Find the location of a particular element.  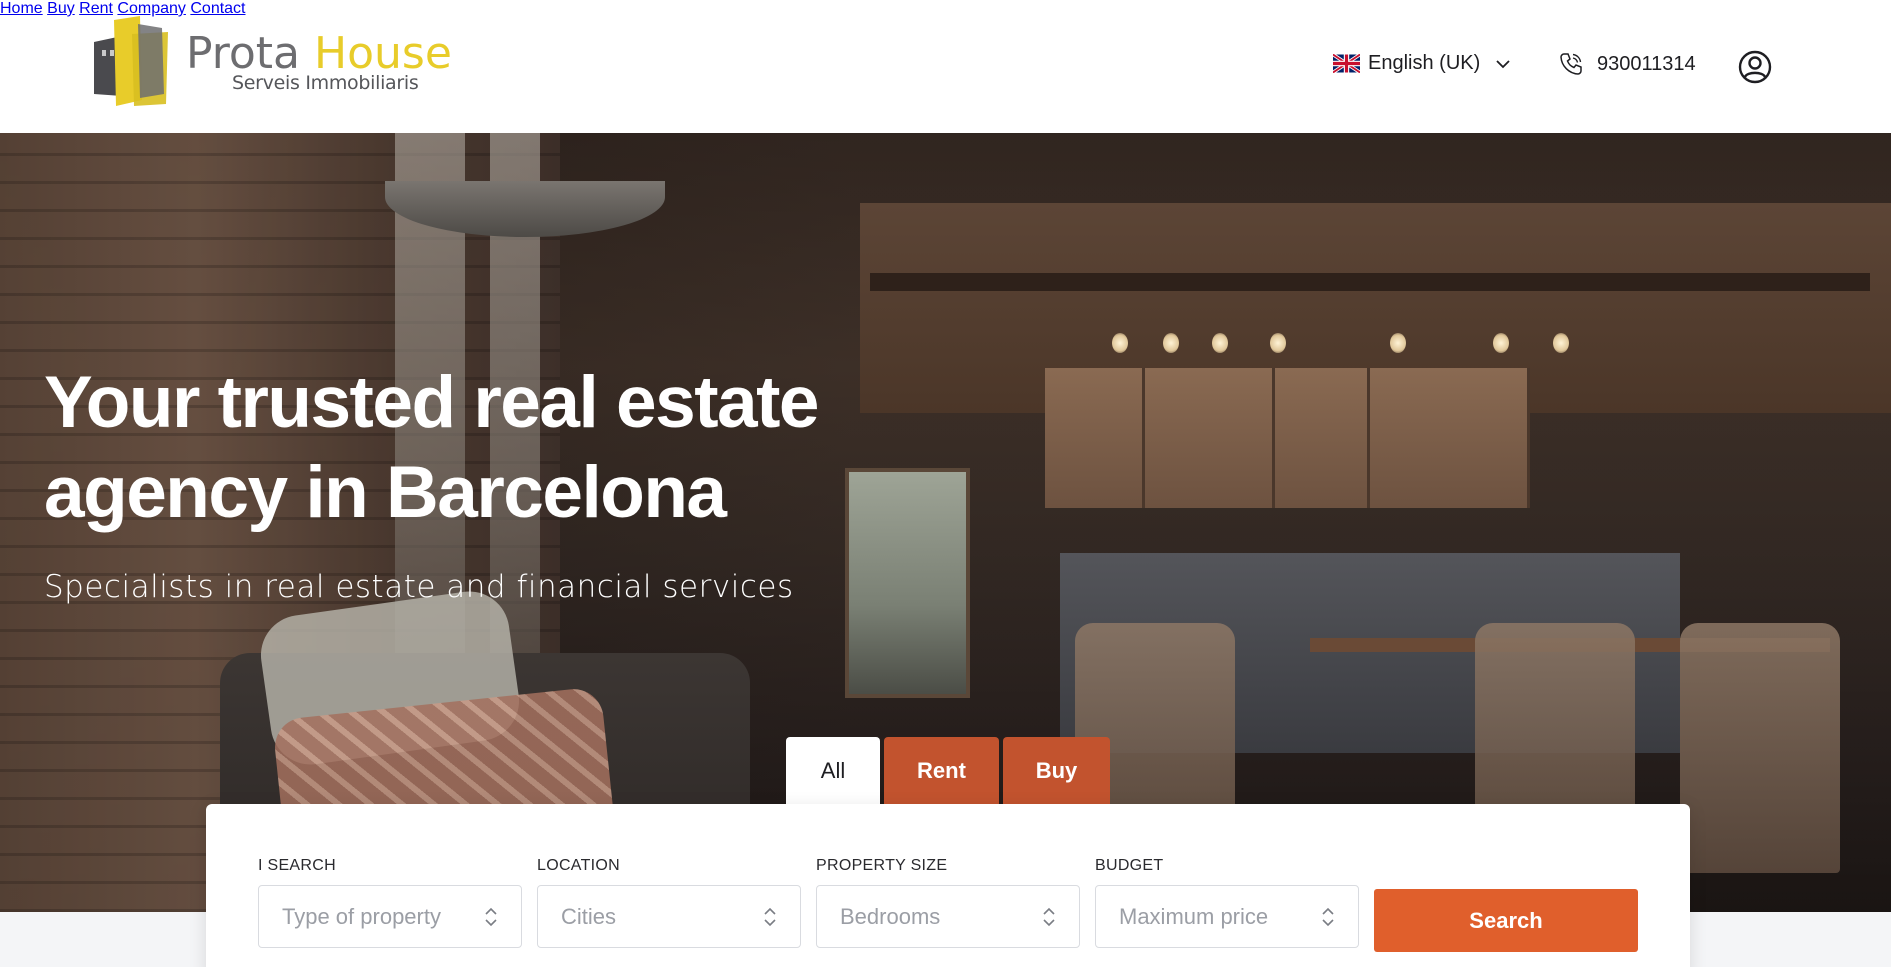

budget-field: BUDGET Maximum price is located at coordinates (1227, 902).